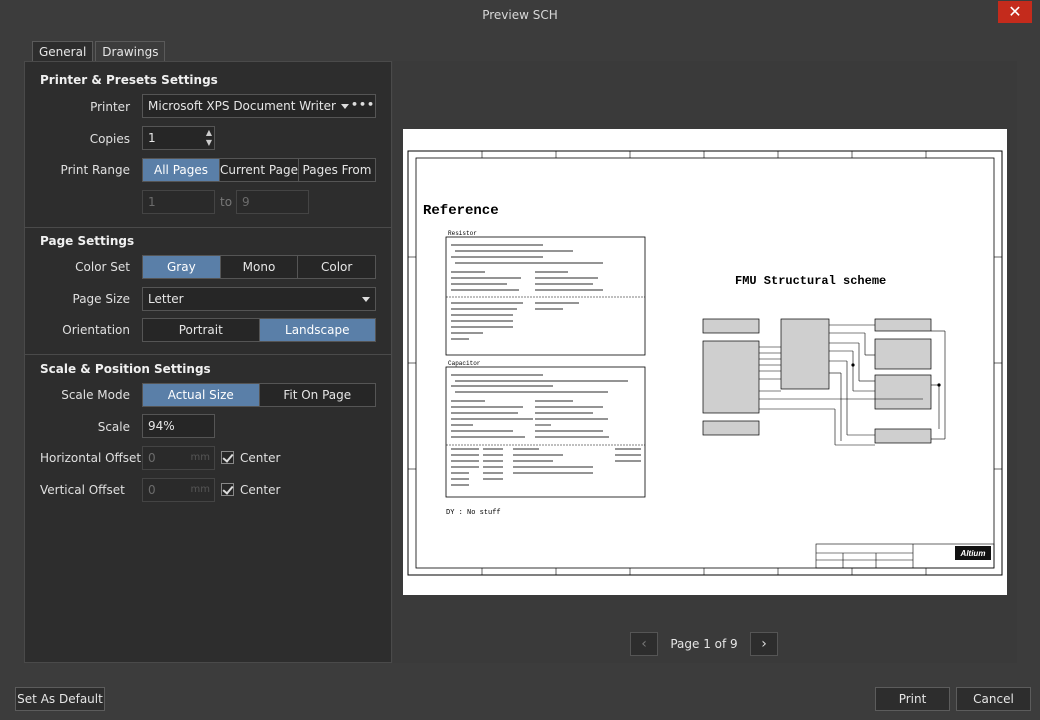  Describe the element at coordinates (317, 330) in the screenshot. I see `orientation-landscape: Landscape` at that location.